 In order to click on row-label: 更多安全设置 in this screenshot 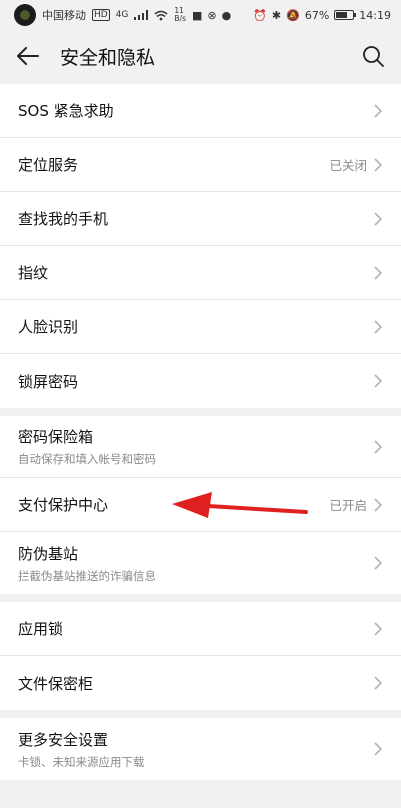, I will do `click(63, 739)`.